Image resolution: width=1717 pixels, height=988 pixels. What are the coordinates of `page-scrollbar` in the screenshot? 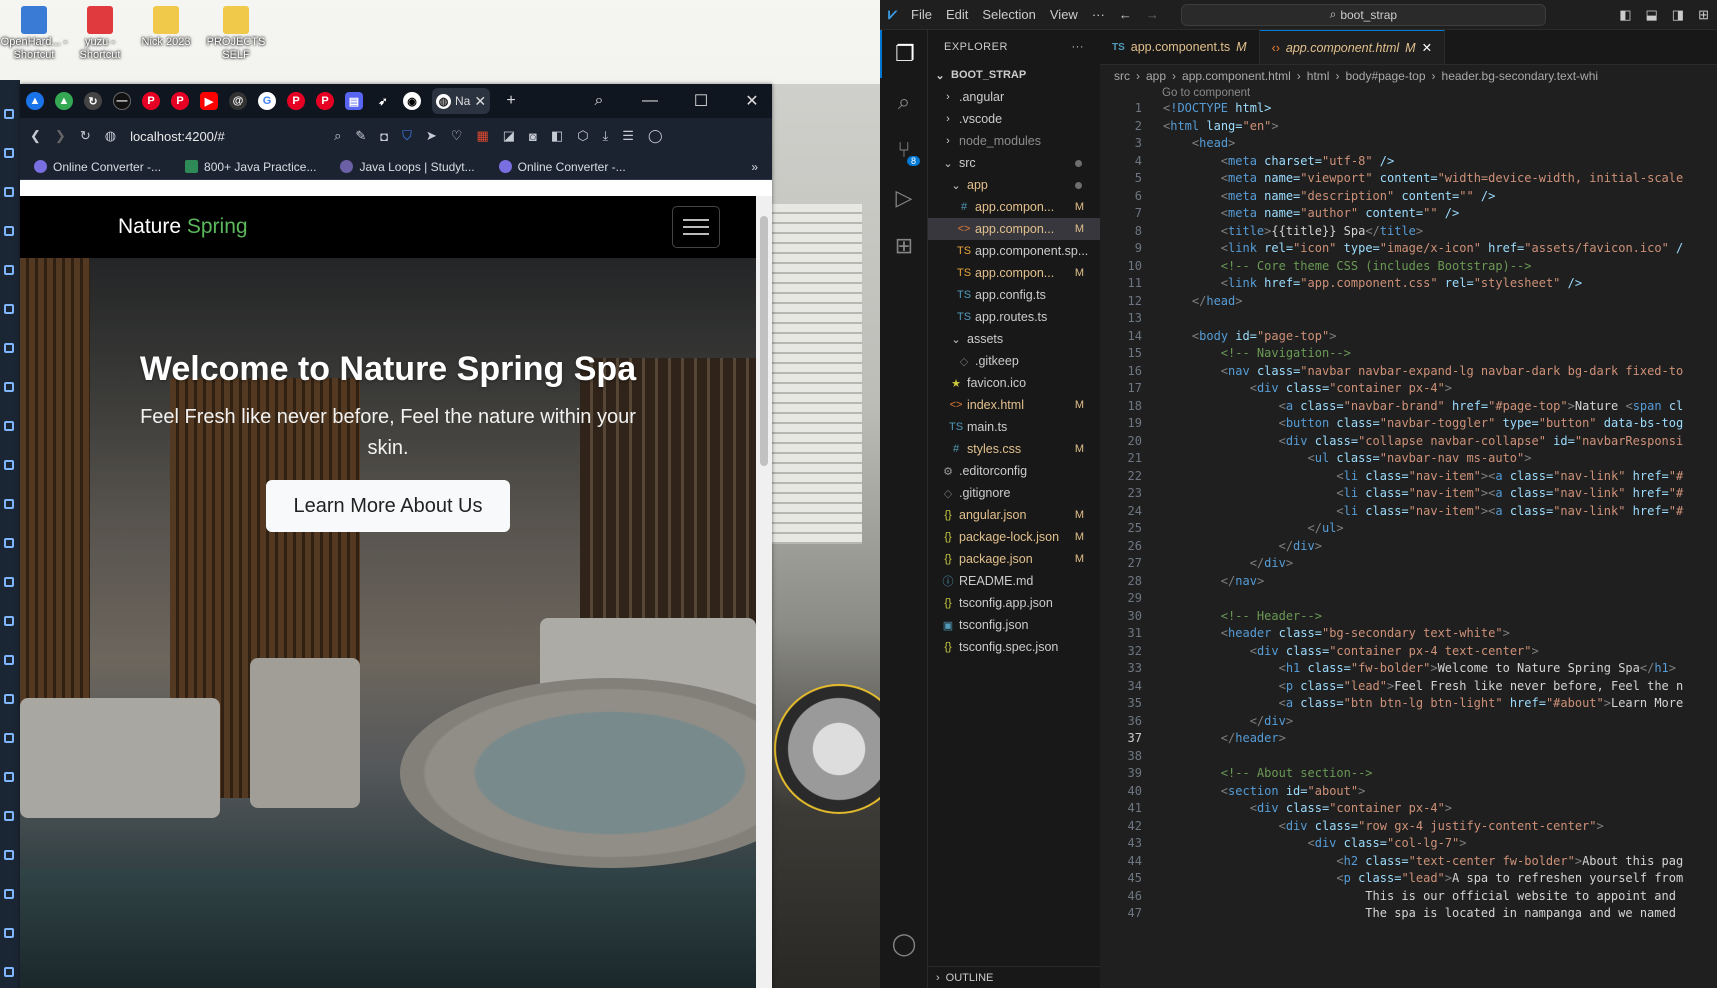 It's located at (764, 592).